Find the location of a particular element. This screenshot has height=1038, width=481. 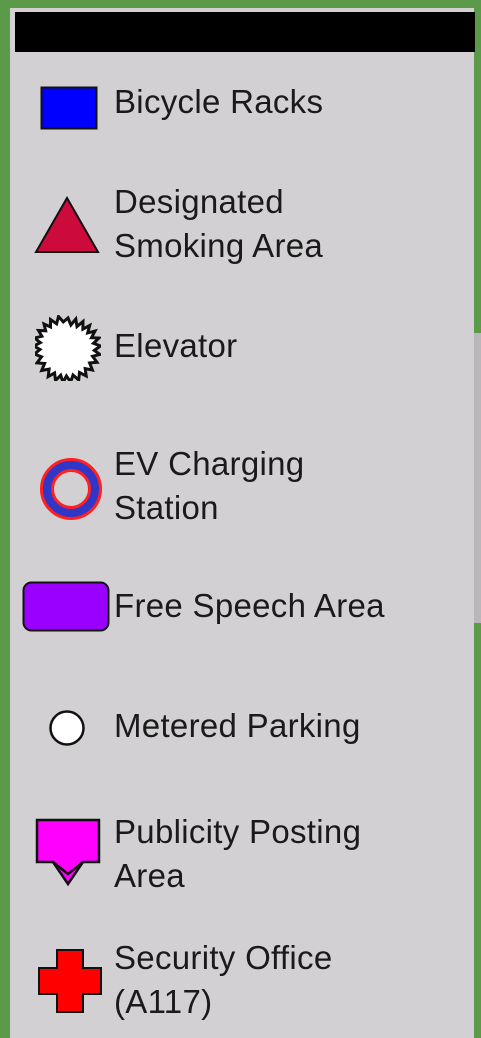

ring-icon is located at coordinates (71, 489).